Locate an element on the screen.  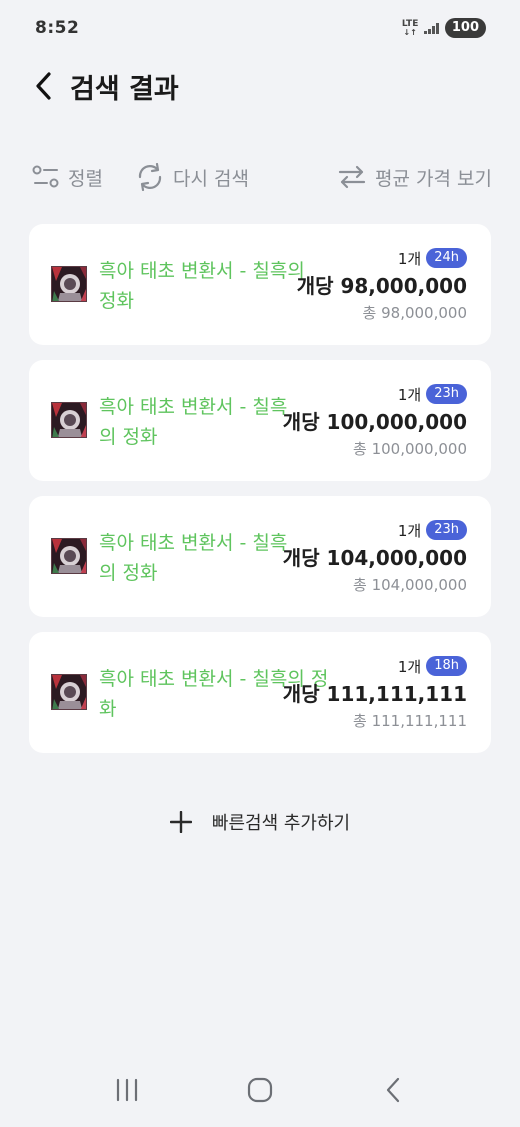
add-quick-search-label: 빠른검색 추가하기 is located at coordinates (281, 823).